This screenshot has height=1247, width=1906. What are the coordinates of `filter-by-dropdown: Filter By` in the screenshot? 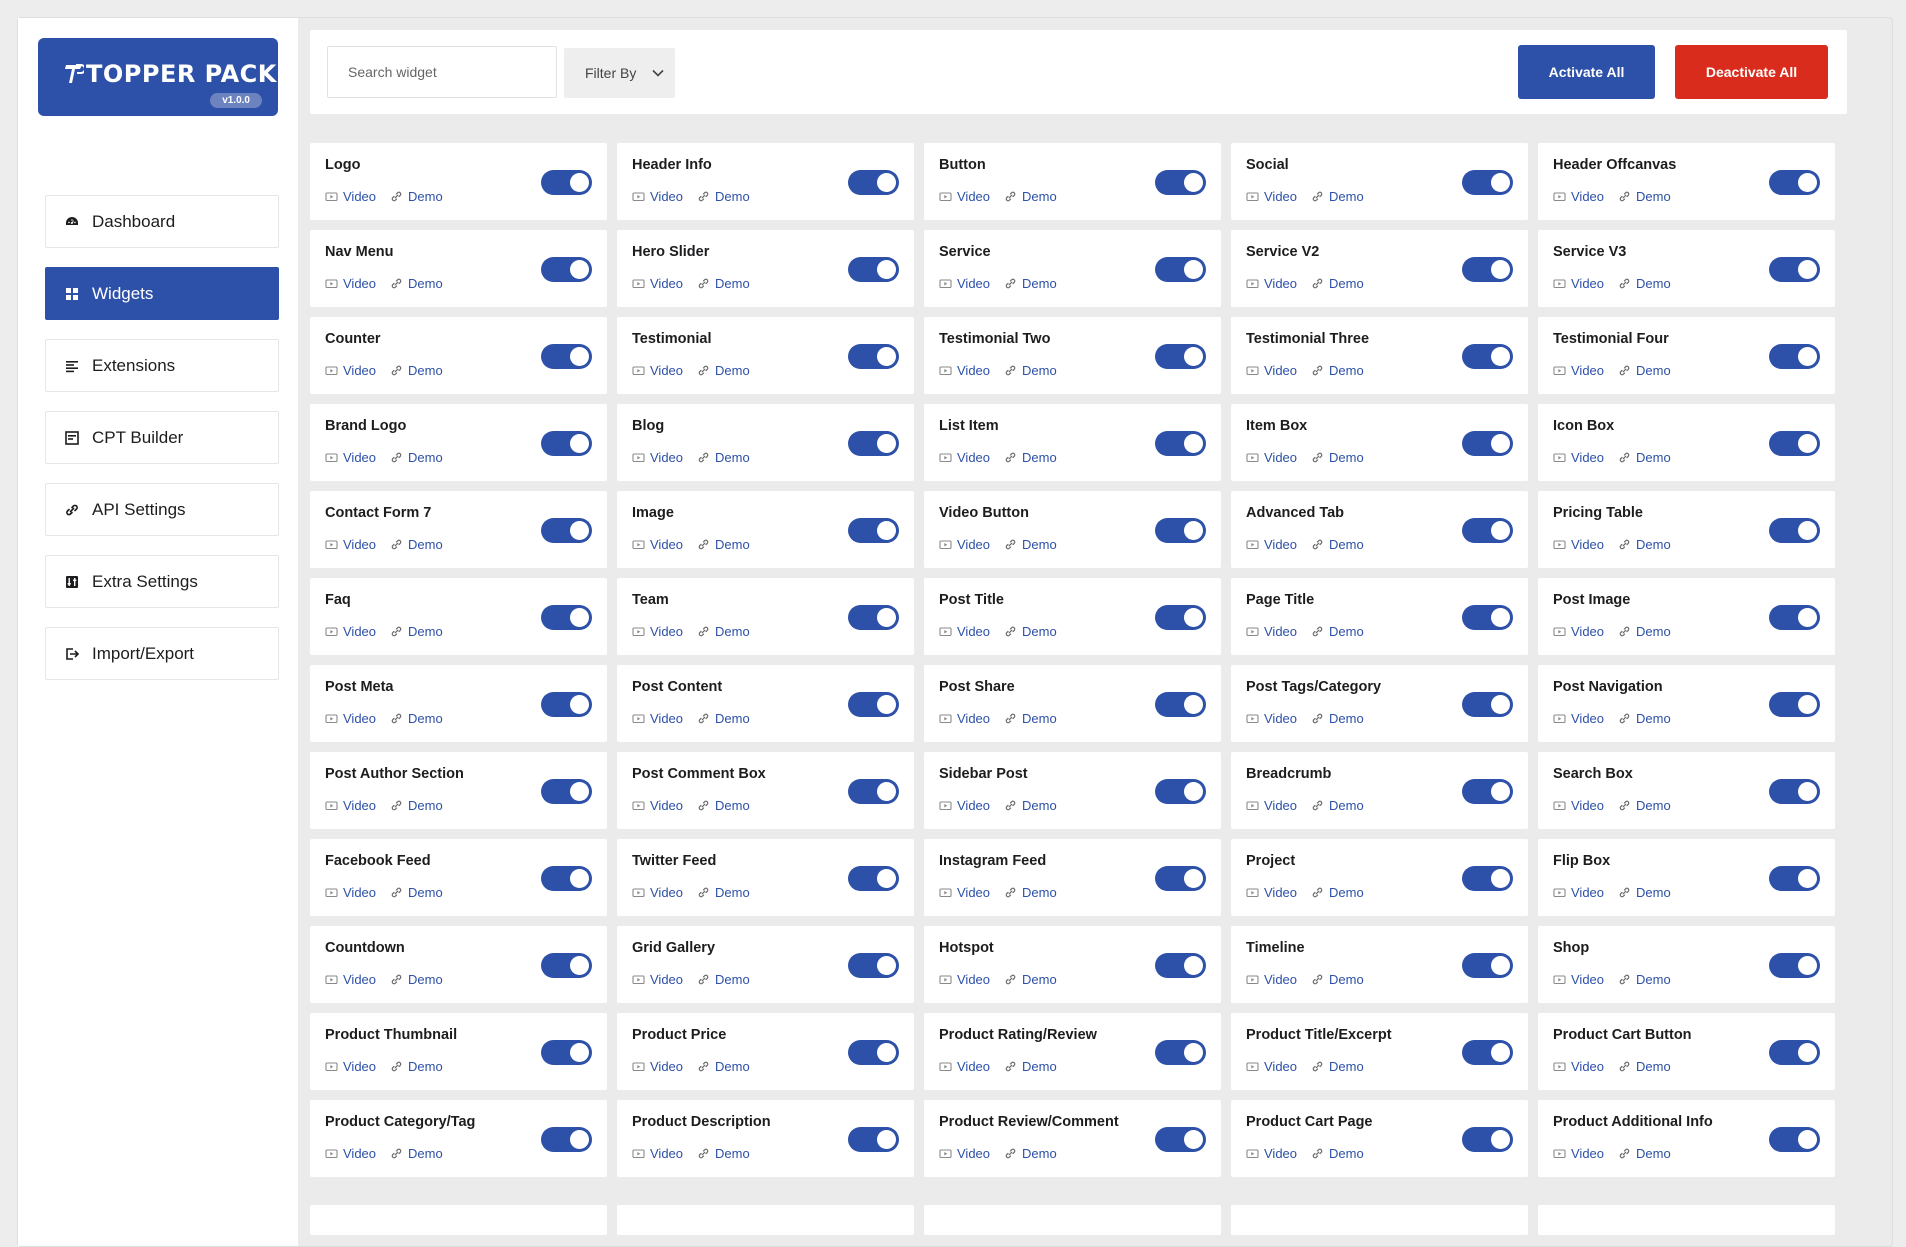 It's located at (619, 73).